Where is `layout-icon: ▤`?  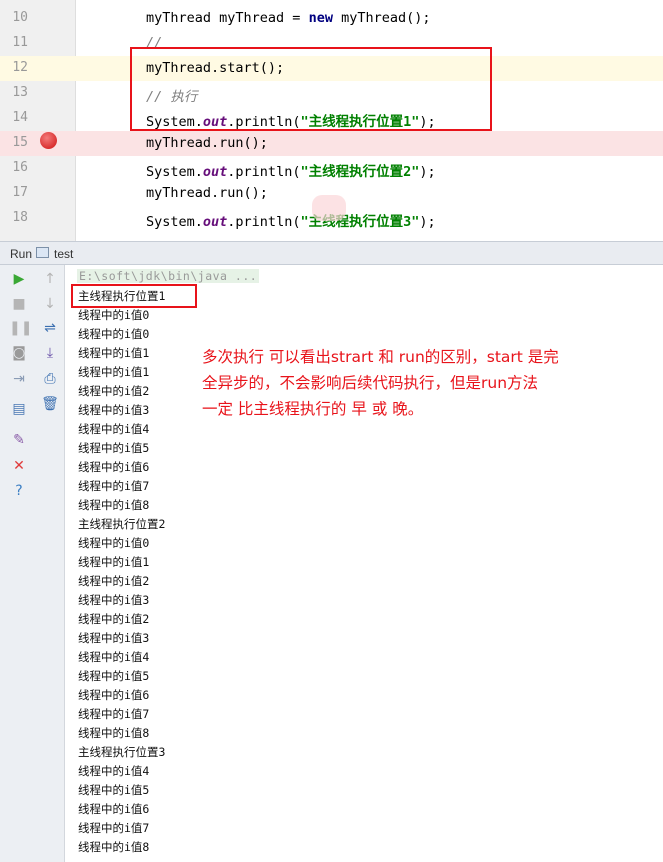
layout-icon: ▤ is located at coordinates (19, 409).